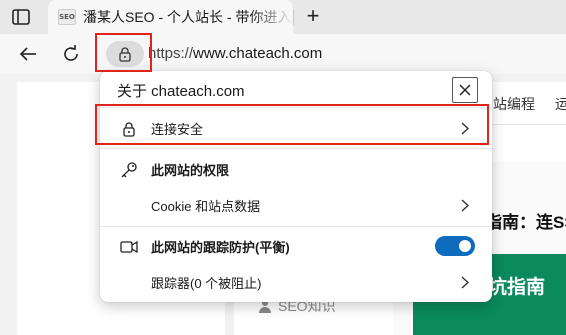 This screenshot has width=566, height=335. I want to click on tab-title: 潘某人SEO - 个人站长 - 带你进入, so click(187, 17).